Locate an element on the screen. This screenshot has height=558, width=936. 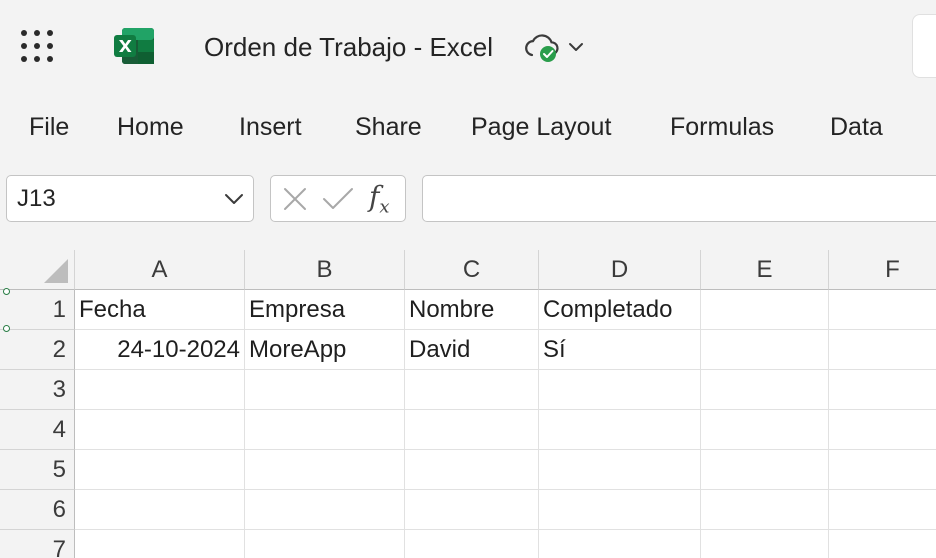
cell-d4 is located at coordinates (620, 430).